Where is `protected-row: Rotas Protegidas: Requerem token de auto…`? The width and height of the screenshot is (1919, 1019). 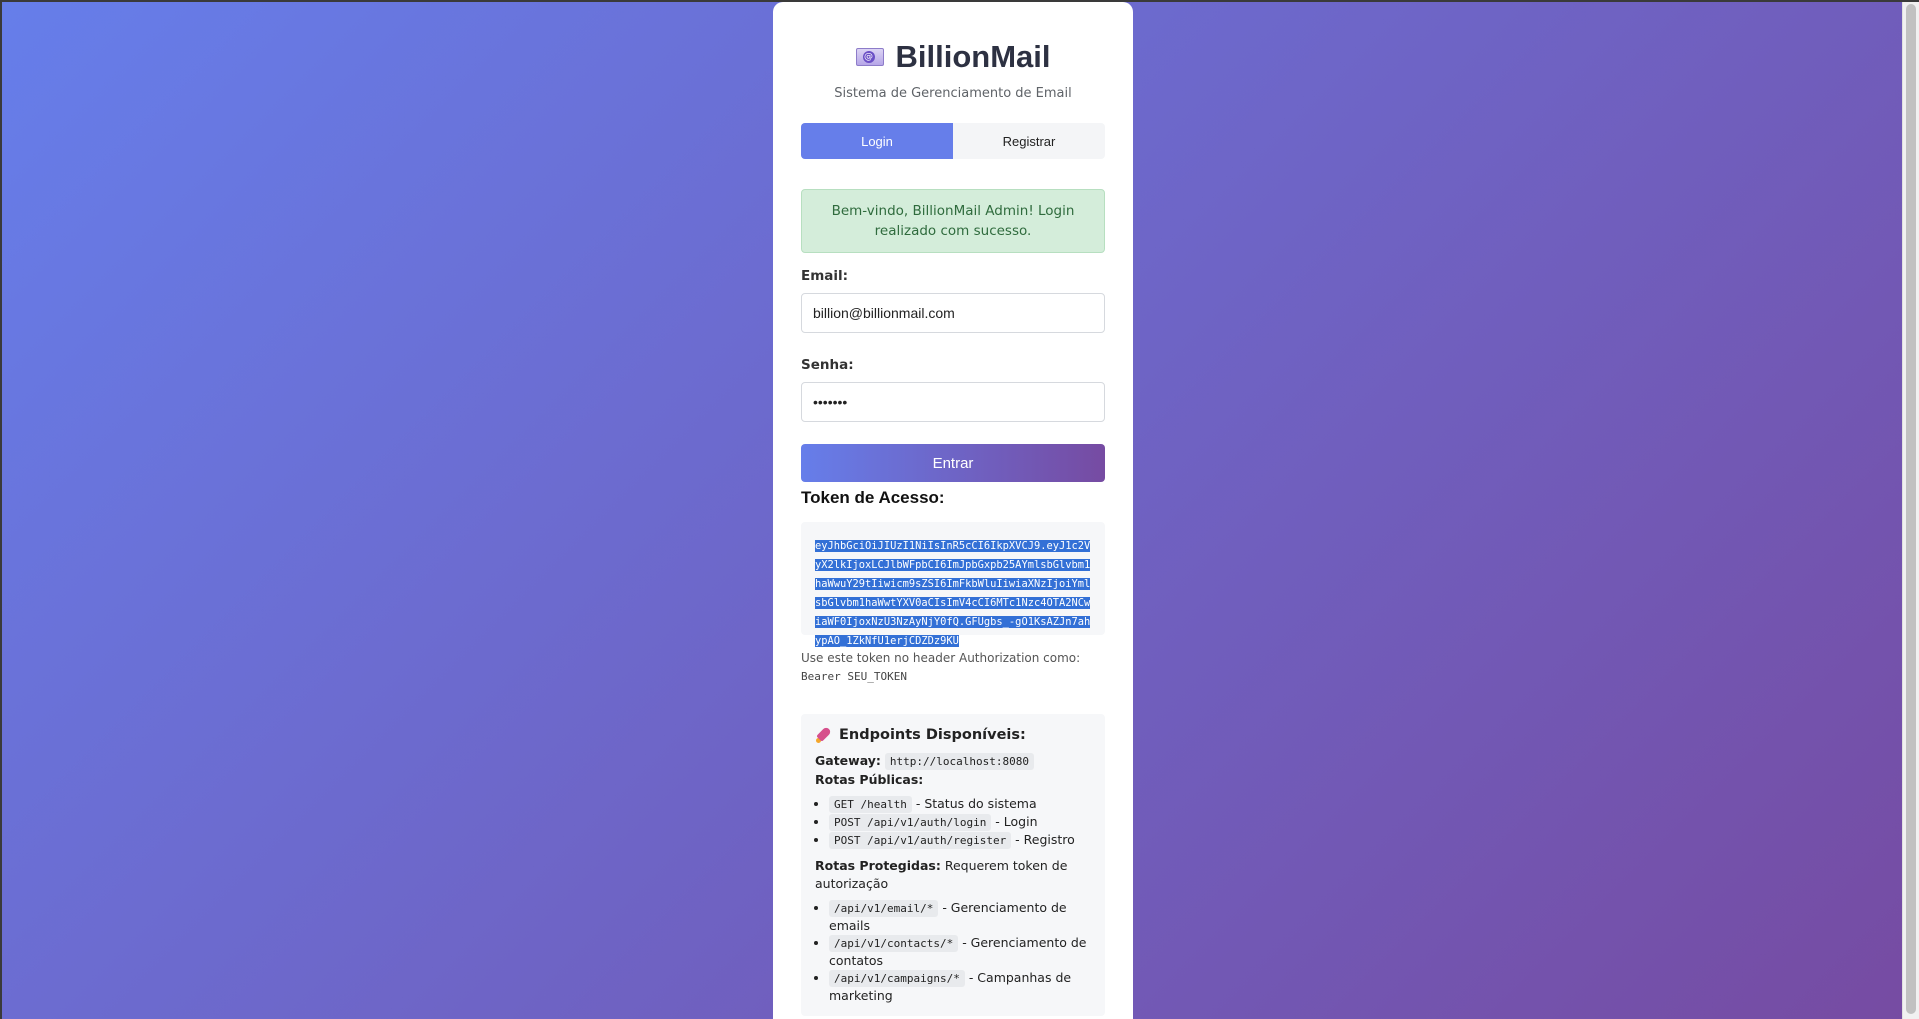
protected-row: Rotas Protegidas: Requerem token de auto… is located at coordinates (953, 875).